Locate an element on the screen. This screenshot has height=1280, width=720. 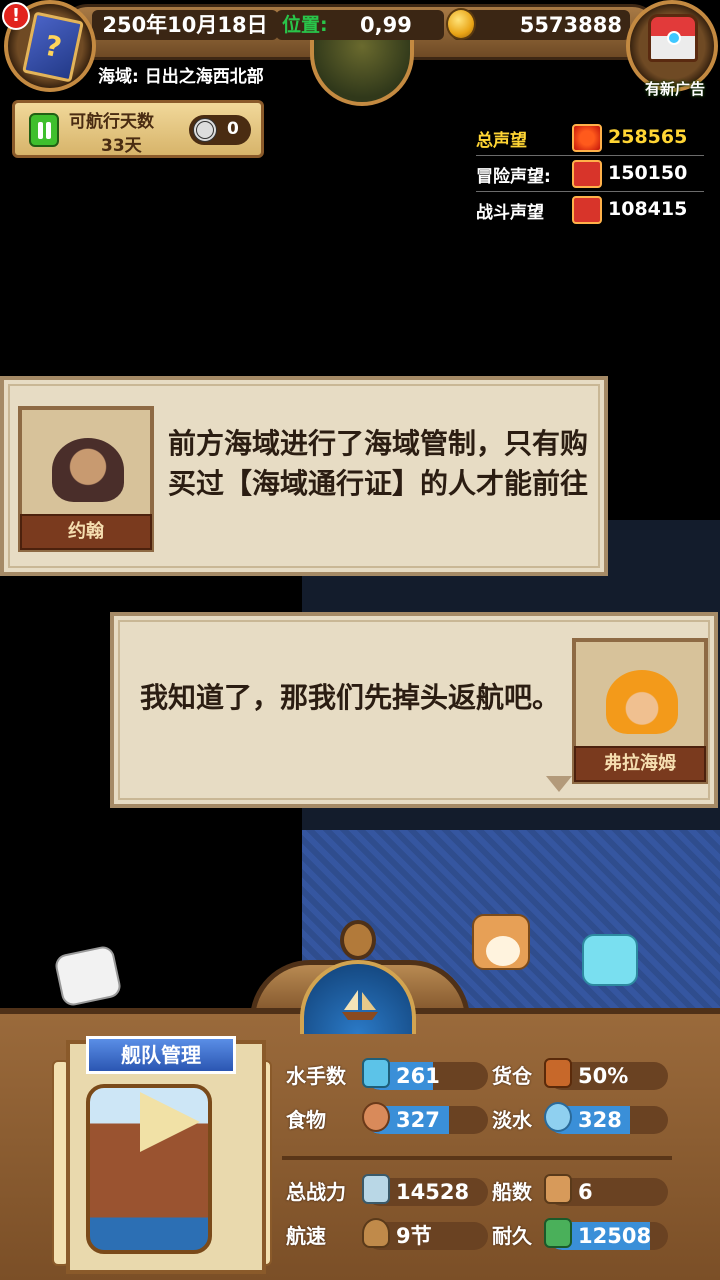
total-reputation-label: 总声望 is located at coordinates (501, 141).